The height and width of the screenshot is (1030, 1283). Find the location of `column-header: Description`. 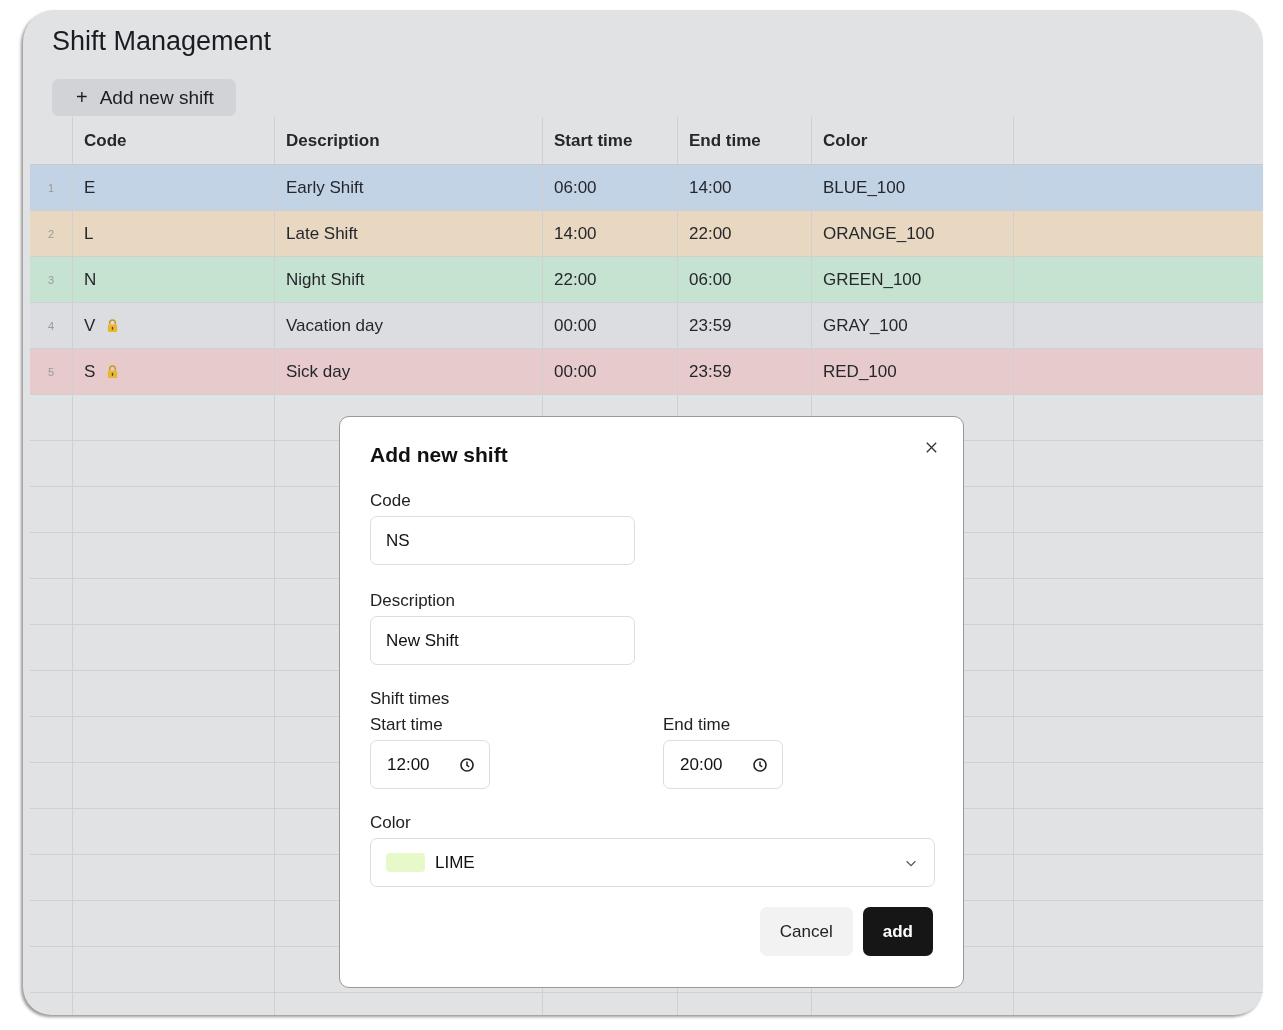

column-header: Description is located at coordinates (409, 140).